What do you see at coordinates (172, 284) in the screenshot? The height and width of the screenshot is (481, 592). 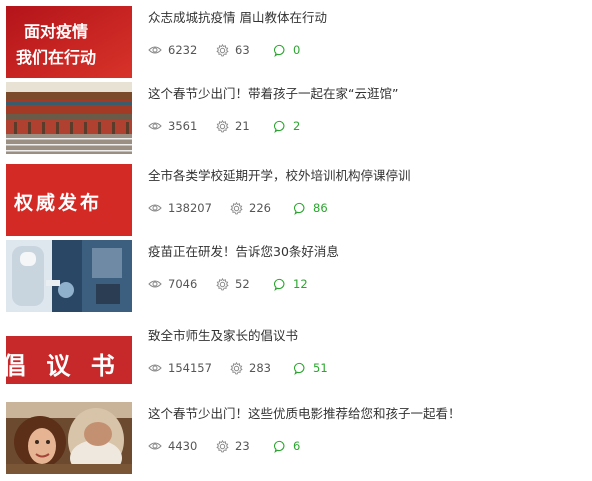 I see `view-count: 7046` at bounding box center [172, 284].